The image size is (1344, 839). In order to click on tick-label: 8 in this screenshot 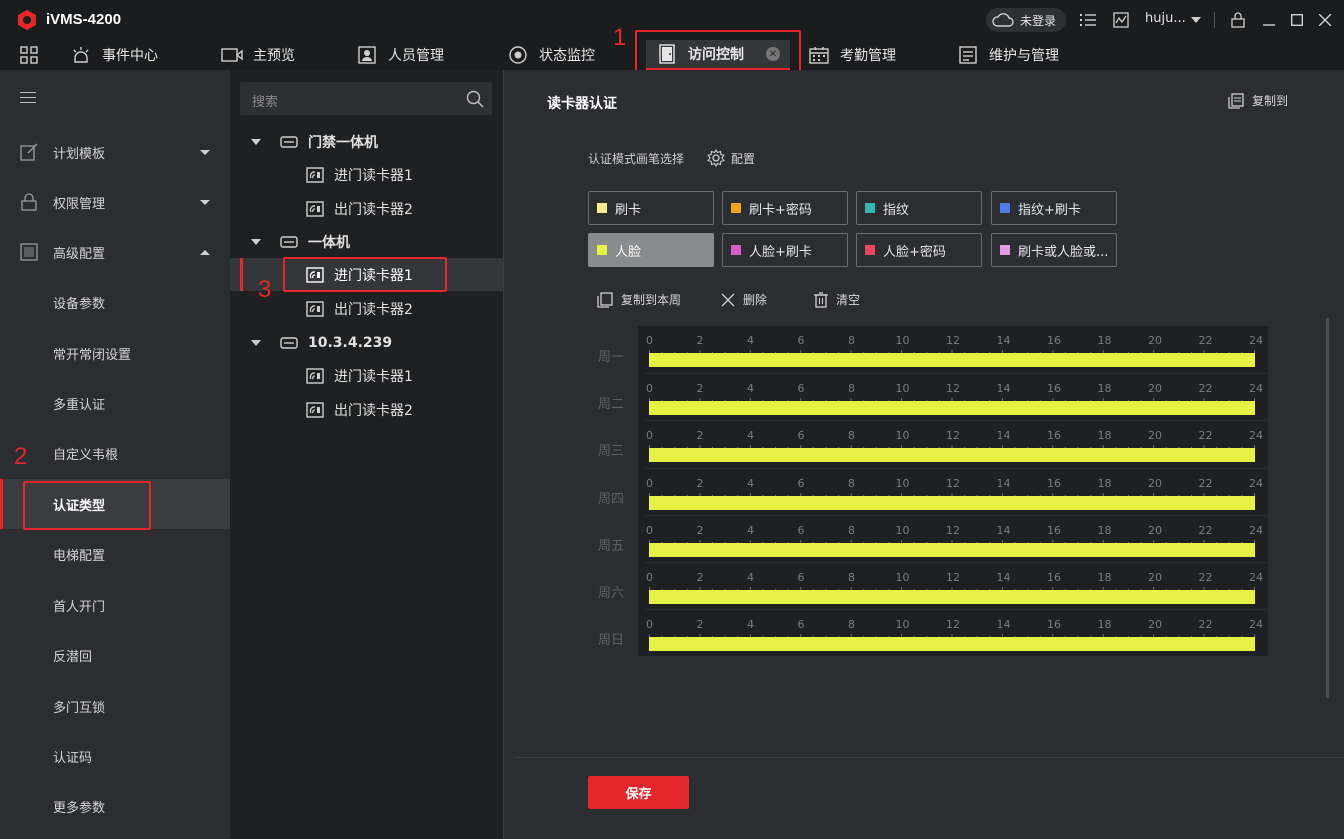, I will do `click(851, 624)`.